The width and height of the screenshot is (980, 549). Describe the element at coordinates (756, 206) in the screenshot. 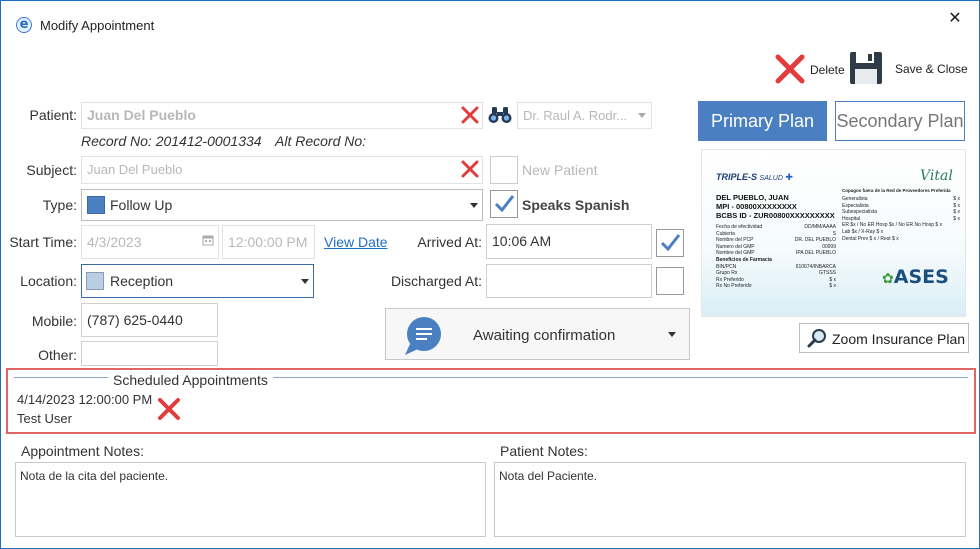

I see `insured-mpi: MPI - 00800XXXXXXXX` at that location.